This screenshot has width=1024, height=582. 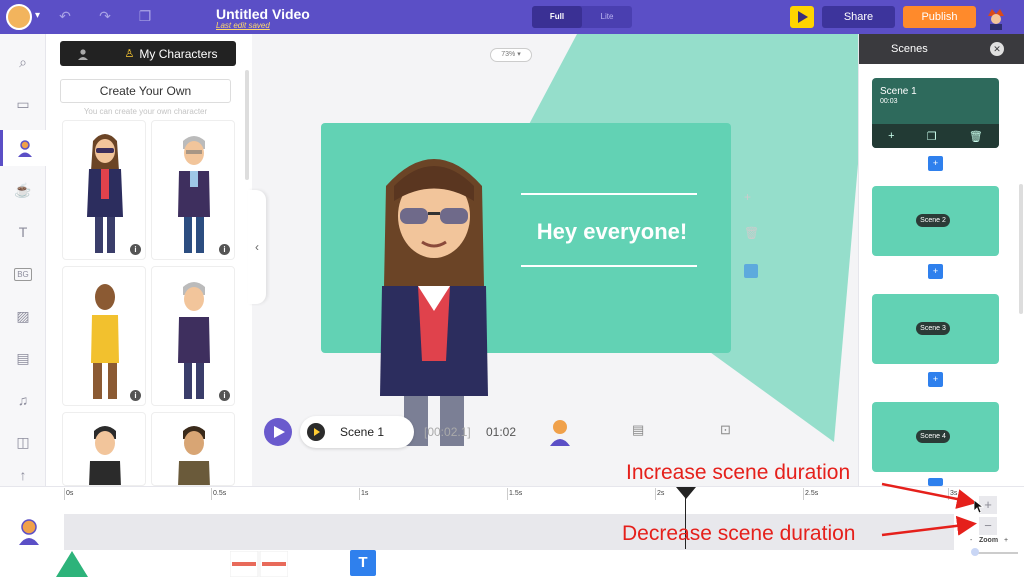 What do you see at coordinates (812, 493) in the screenshot?
I see `timeline-tick-label: 2.5s` at bounding box center [812, 493].